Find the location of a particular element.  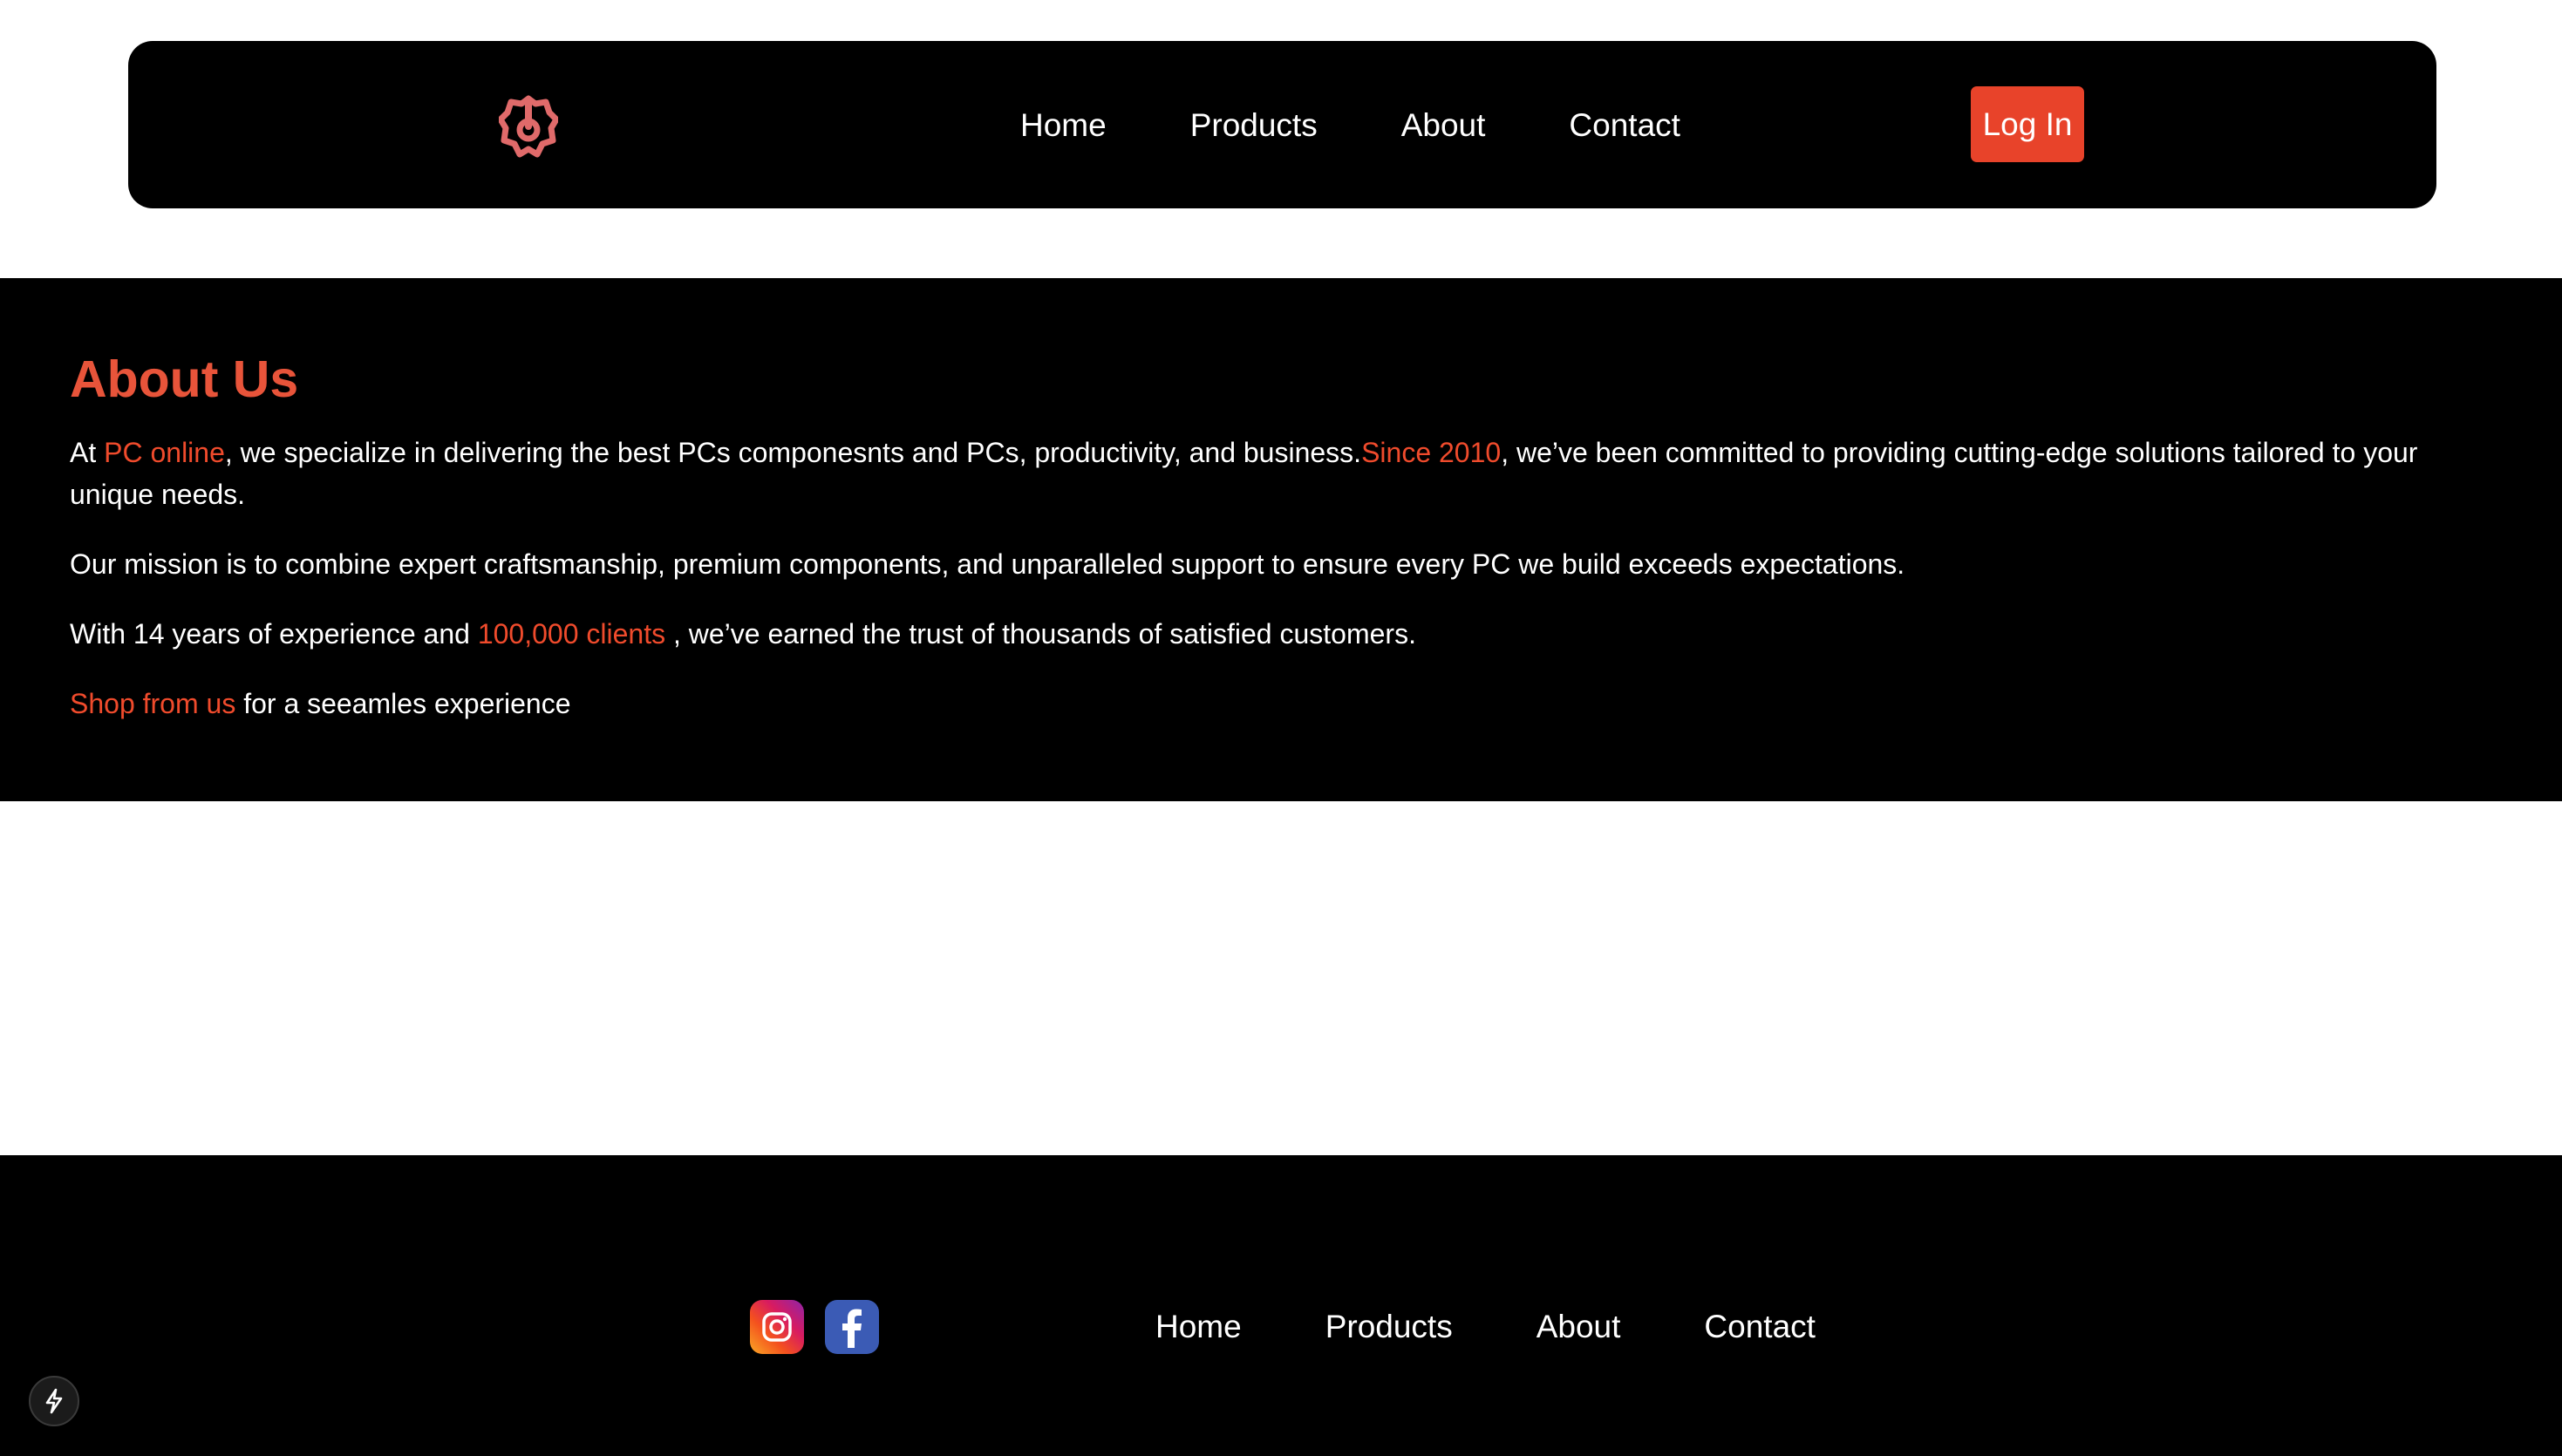

about-paragraph-shop: Shop from us for a seeamles experience is located at coordinates (1286, 704).